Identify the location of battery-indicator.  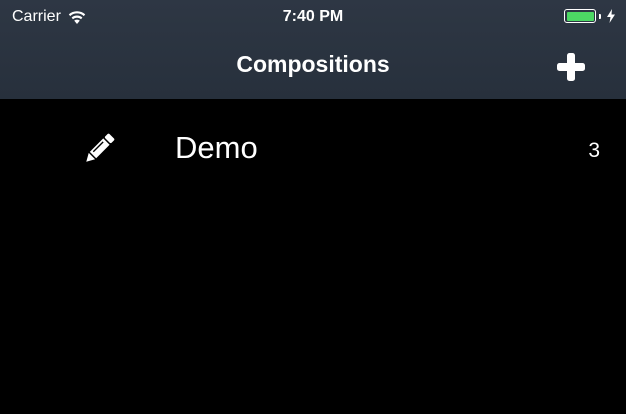
(590, 16).